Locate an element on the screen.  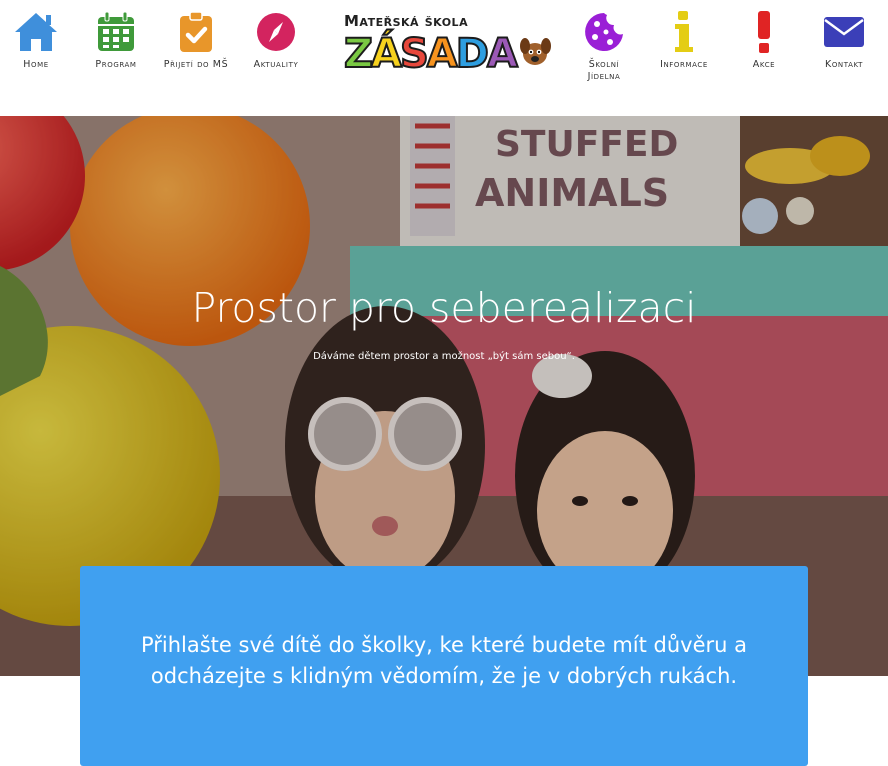
nav-akce: Akce is located at coordinates (764, 40).